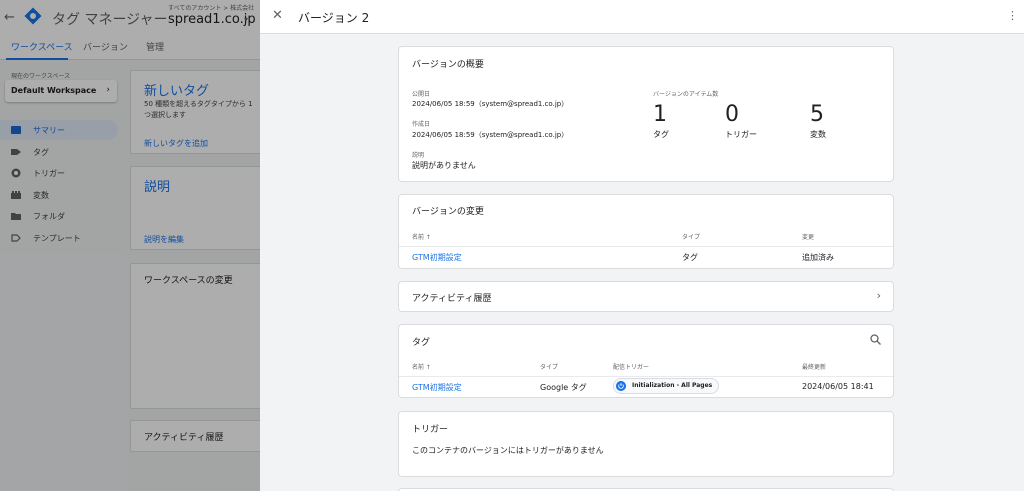 This screenshot has width=1024, height=491. Describe the element at coordinates (646, 444) in the screenshot. I see `triggers-card: トリガー このコンテナのバージョンにはトリガーがありません` at that location.